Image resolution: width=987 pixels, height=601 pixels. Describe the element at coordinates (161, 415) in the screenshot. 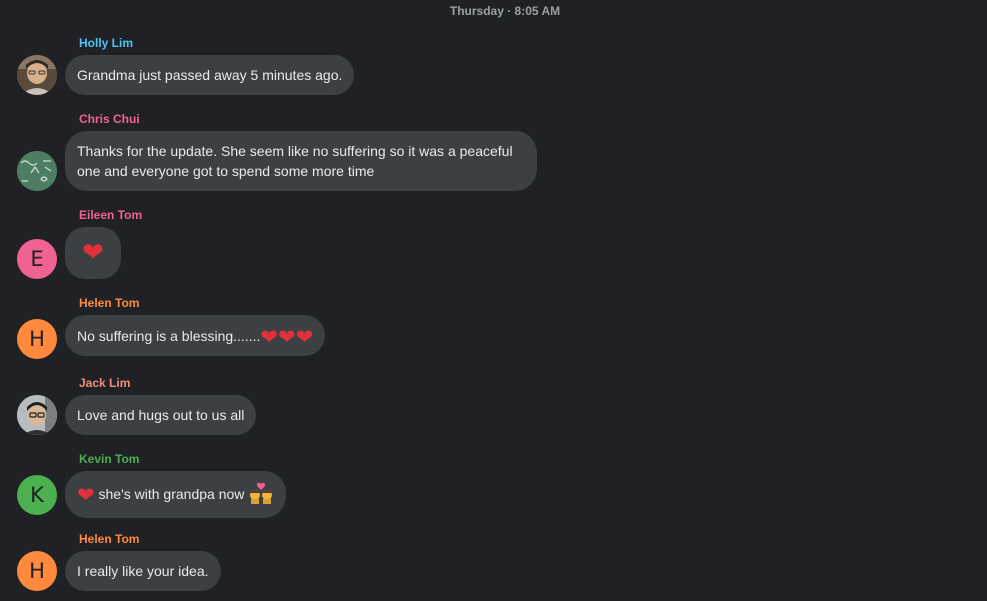

I see `message-bubble: Love and hugs out to us all` at that location.